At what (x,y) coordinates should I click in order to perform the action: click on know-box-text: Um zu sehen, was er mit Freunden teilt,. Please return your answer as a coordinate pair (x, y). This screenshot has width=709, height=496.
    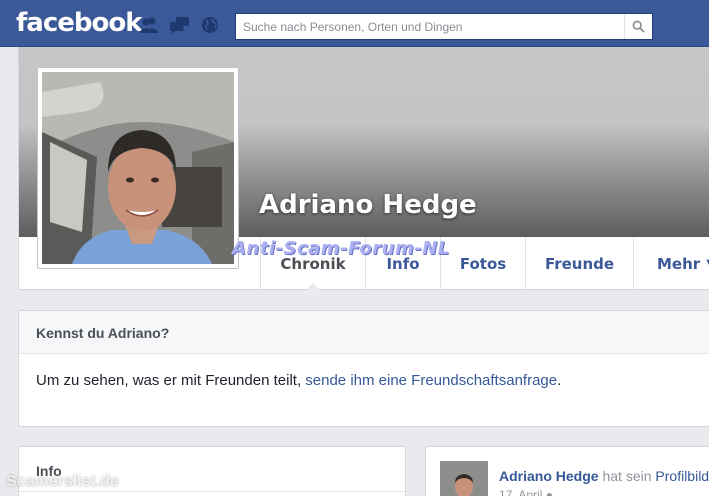
    Looking at the image, I should click on (169, 380).